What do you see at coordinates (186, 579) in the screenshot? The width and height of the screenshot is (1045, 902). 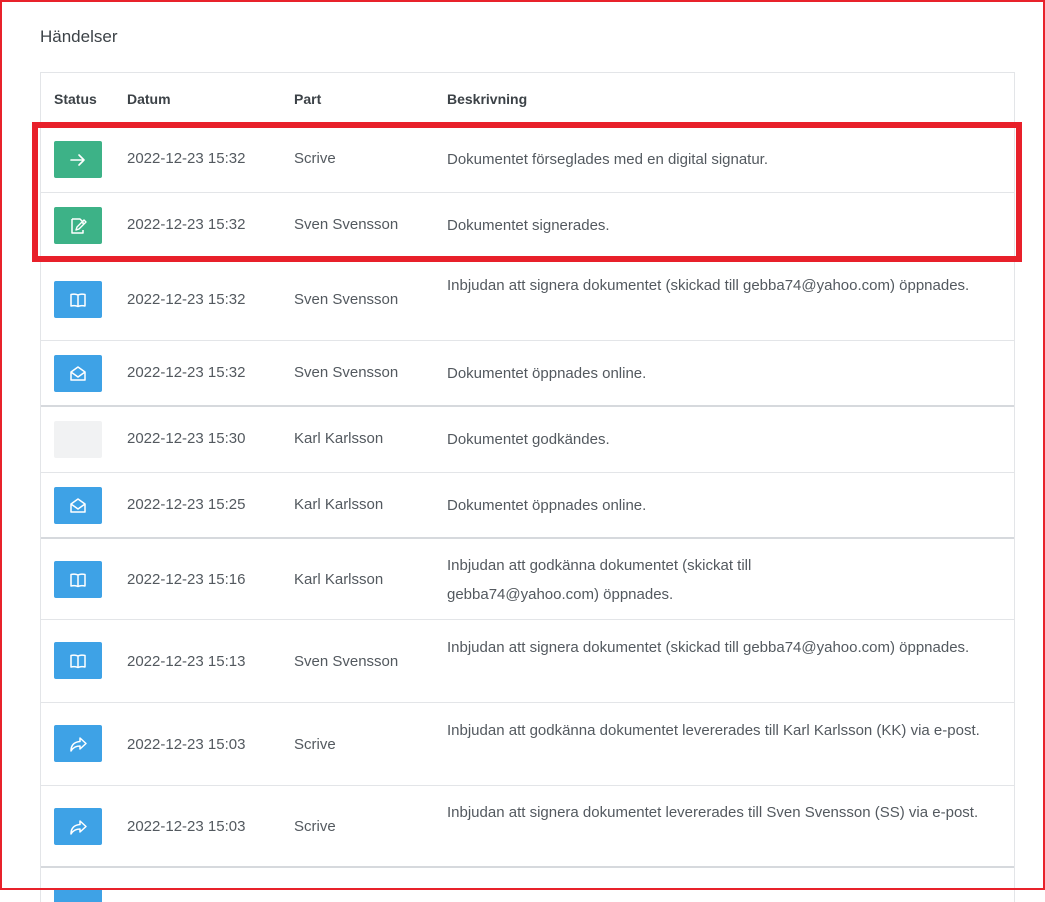 I see `row-date: 2022-12-23 15:16` at bounding box center [186, 579].